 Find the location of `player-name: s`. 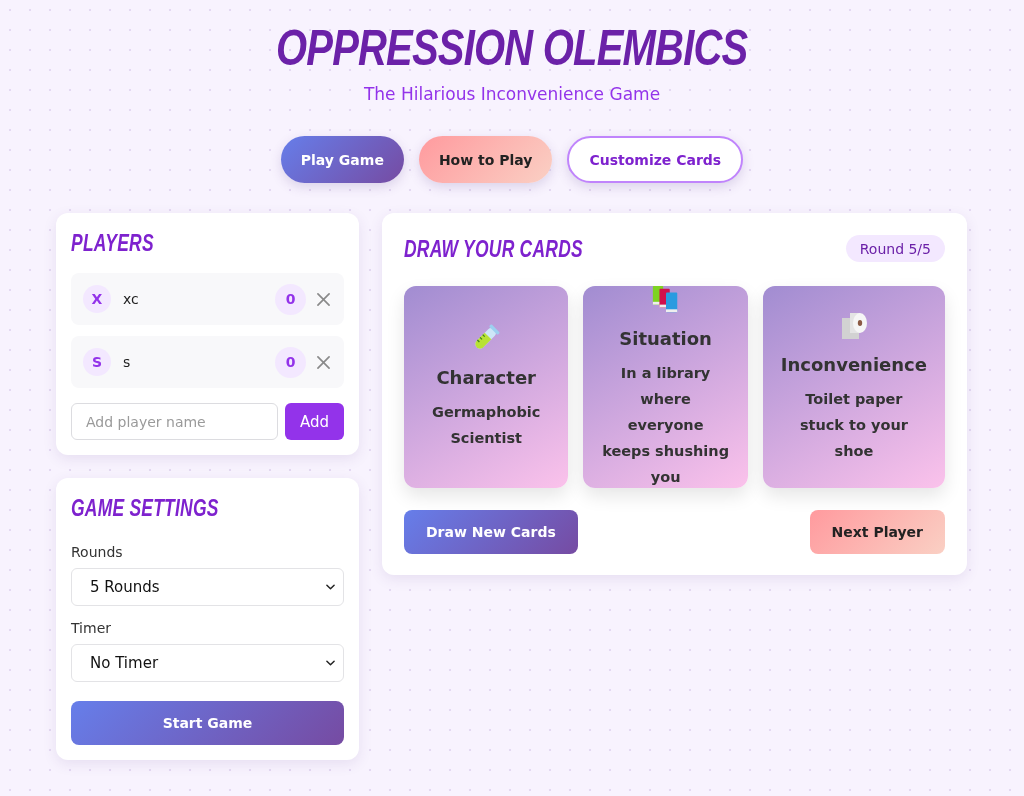

player-name: s is located at coordinates (127, 362).